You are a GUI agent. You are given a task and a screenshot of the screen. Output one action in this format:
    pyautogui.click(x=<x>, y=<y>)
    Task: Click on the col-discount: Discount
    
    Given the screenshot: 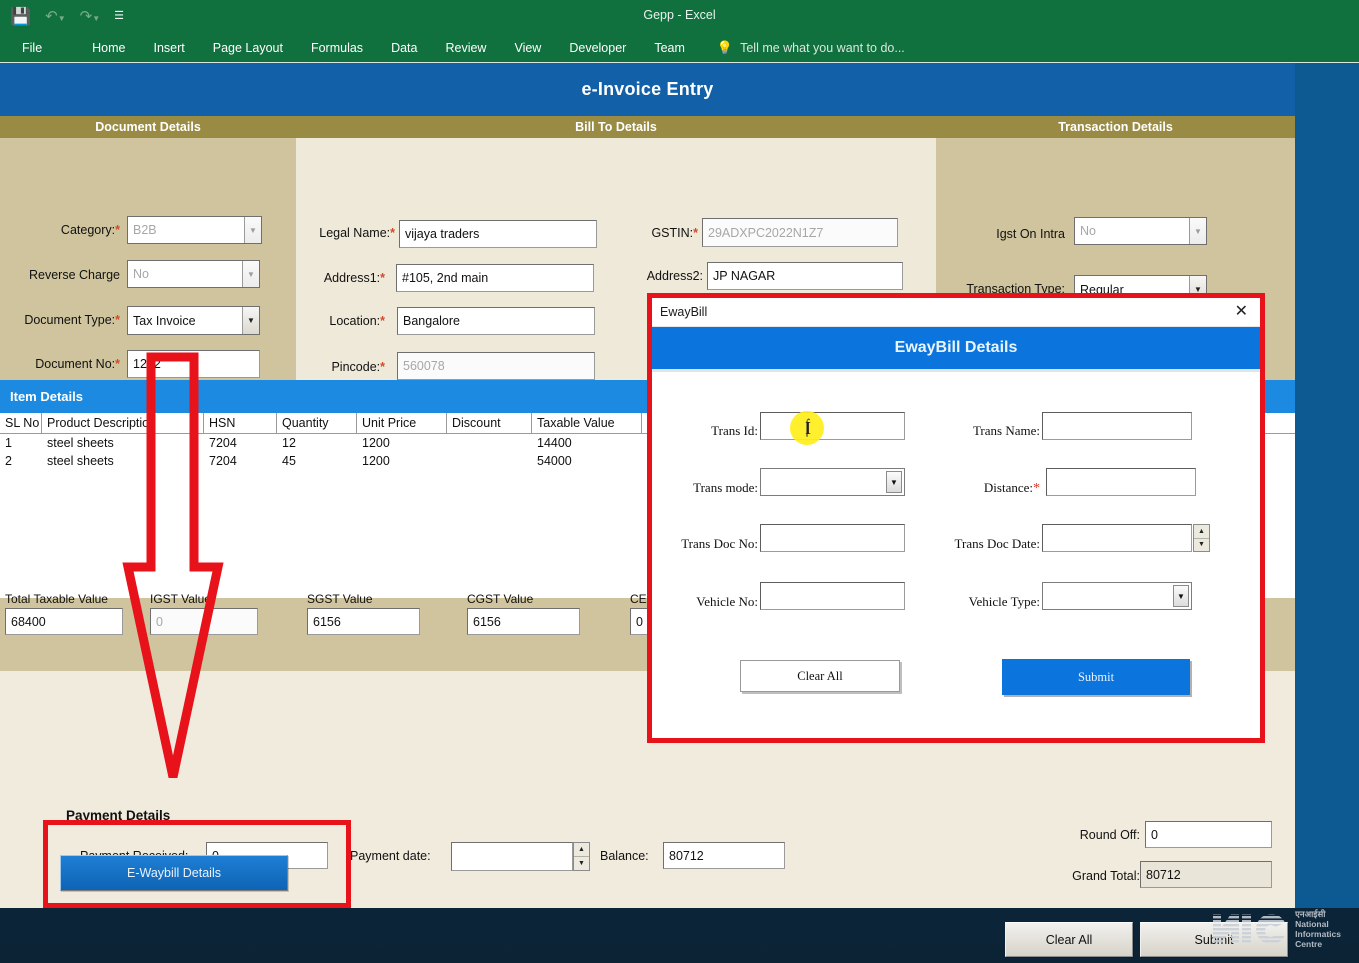 What is the action you would take?
    pyautogui.click(x=489, y=423)
    